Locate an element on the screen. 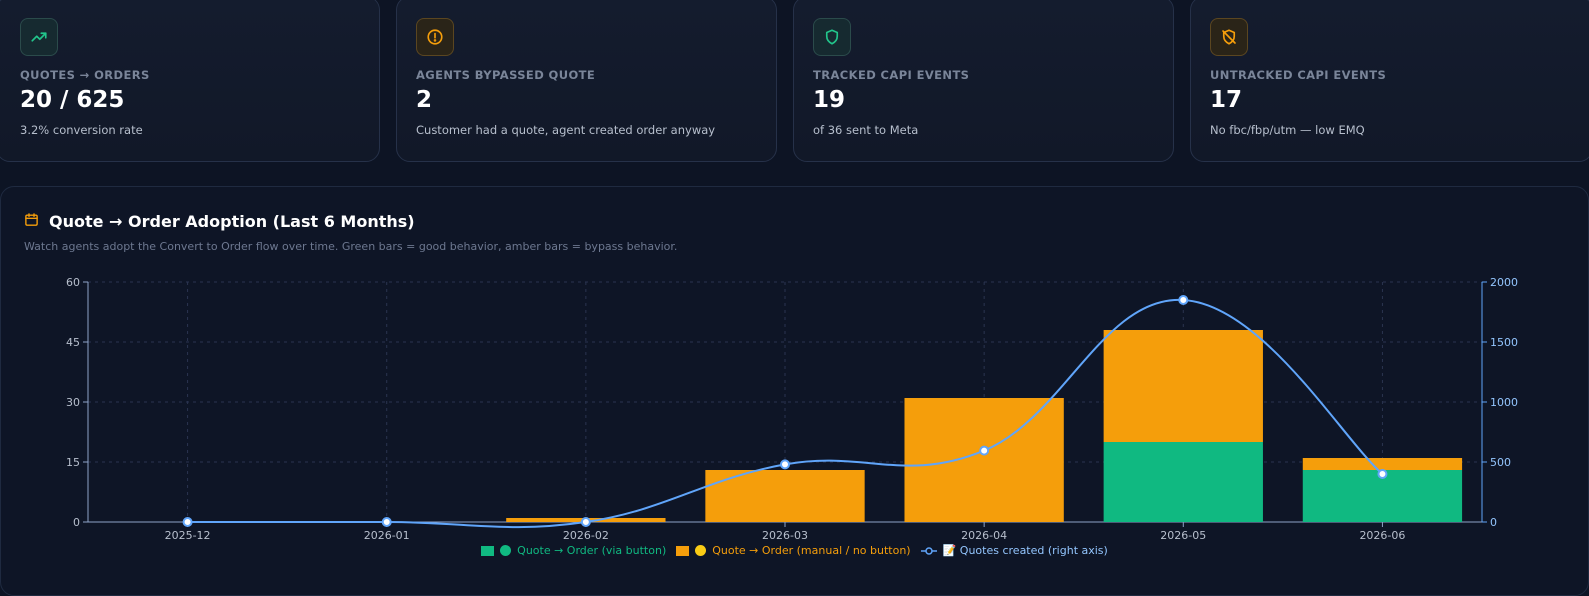  legend-label-manual: Quote → Order (manual / no button) is located at coordinates (811, 550).